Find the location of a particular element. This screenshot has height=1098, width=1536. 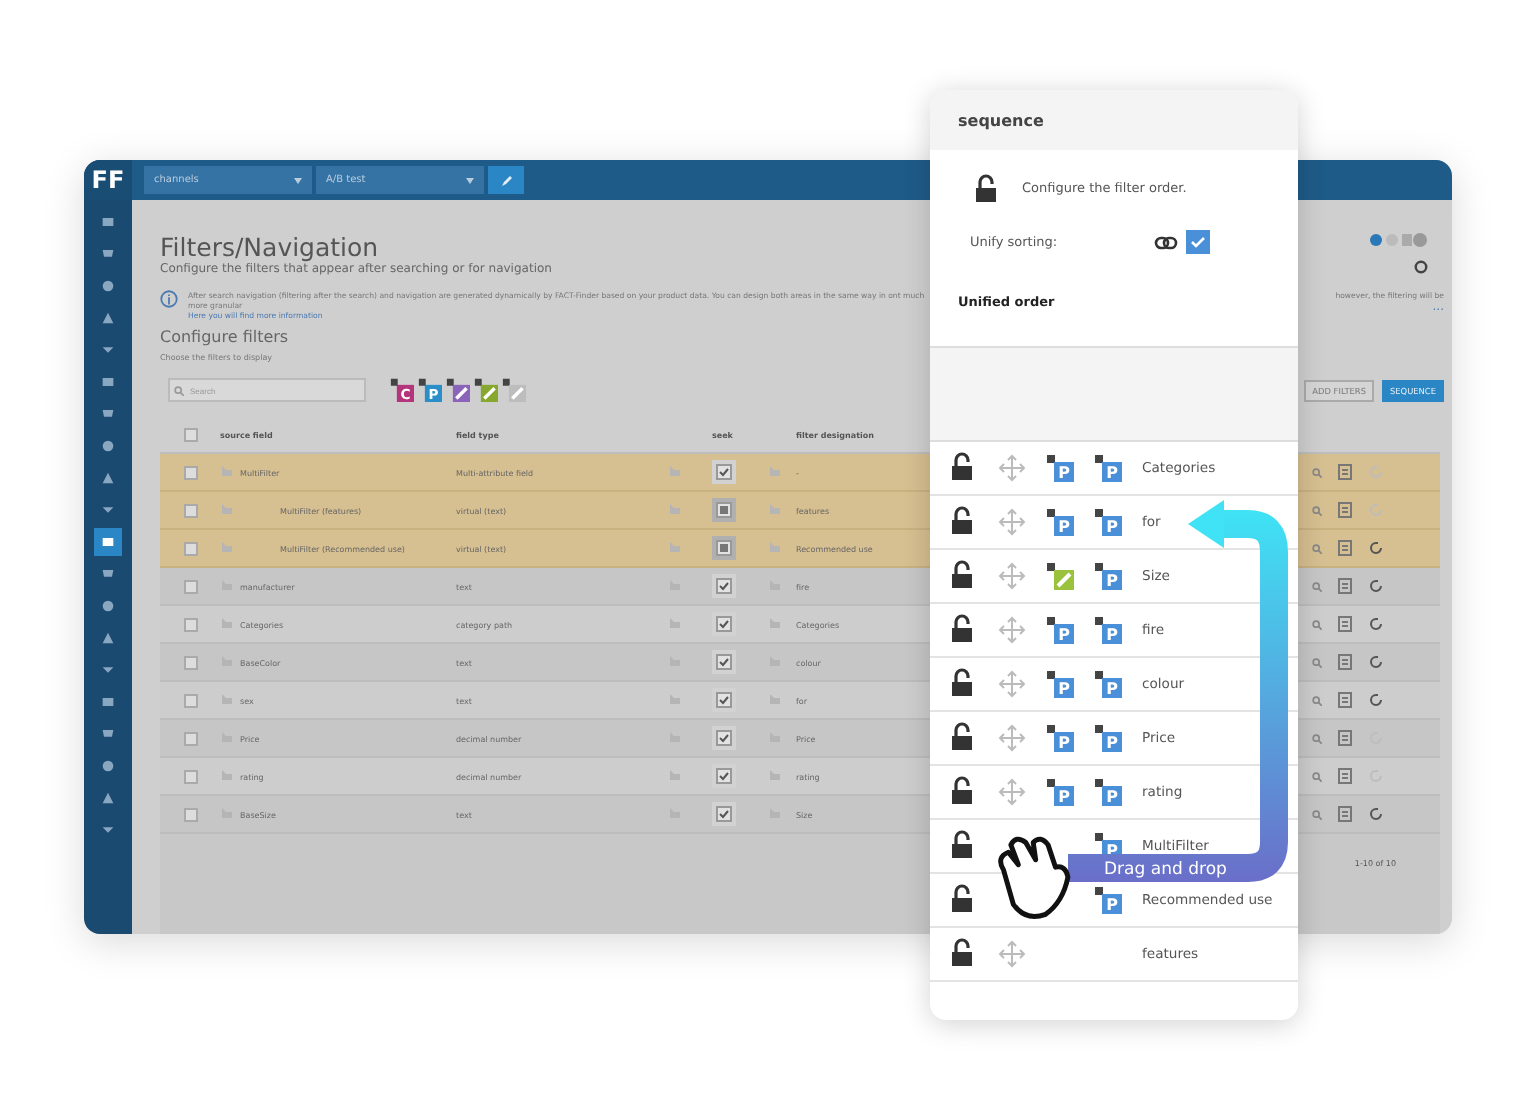

dialog-title: sequence is located at coordinates (1114, 120).